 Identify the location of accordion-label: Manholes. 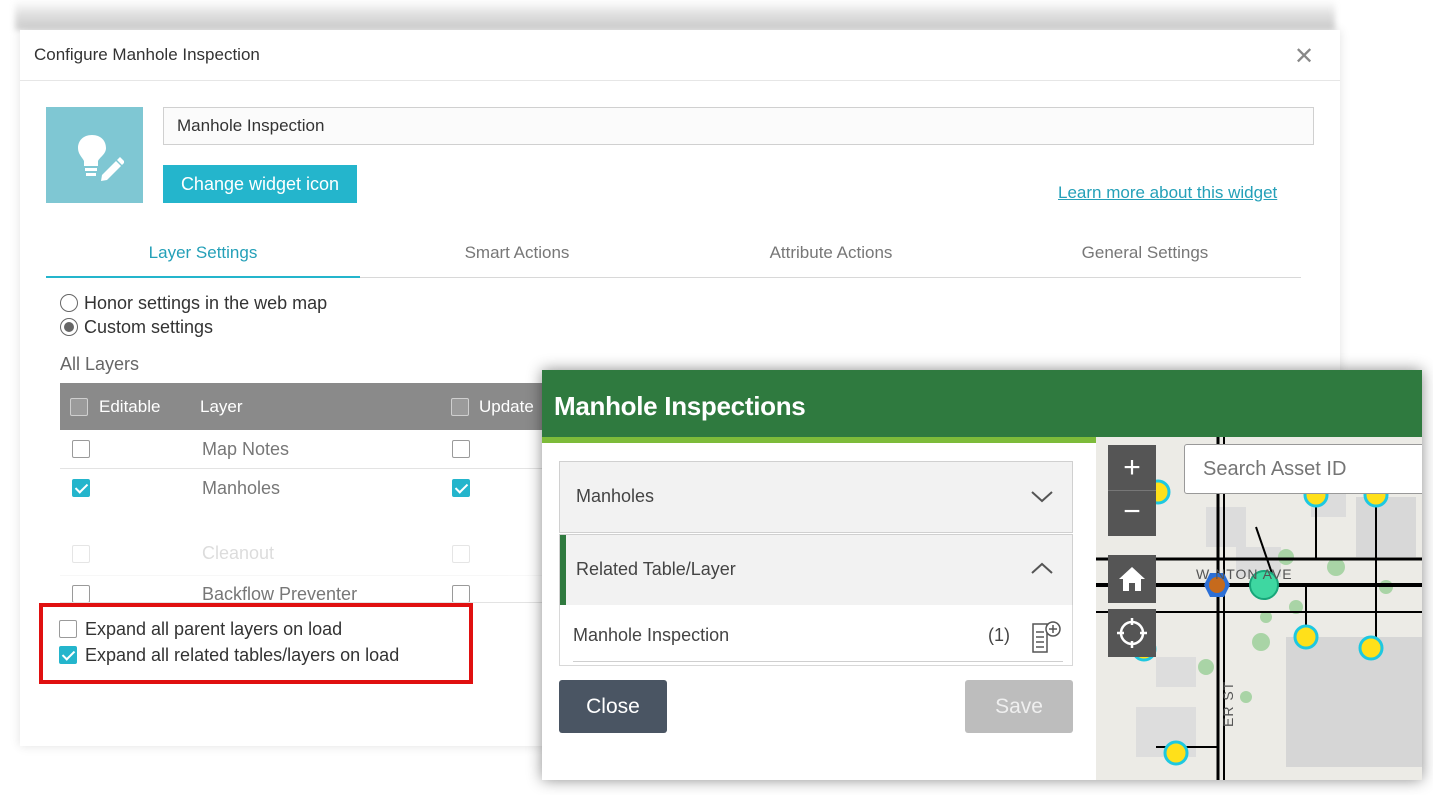
(615, 496).